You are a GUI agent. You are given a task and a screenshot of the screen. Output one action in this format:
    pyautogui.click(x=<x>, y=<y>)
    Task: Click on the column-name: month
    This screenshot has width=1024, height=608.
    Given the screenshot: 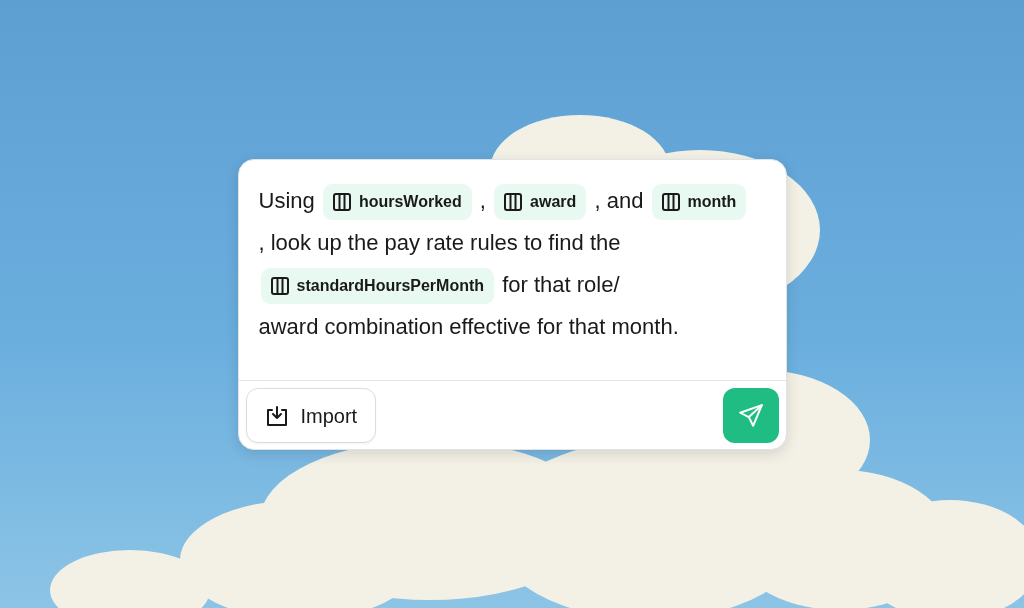 What is the action you would take?
    pyautogui.click(x=712, y=202)
    